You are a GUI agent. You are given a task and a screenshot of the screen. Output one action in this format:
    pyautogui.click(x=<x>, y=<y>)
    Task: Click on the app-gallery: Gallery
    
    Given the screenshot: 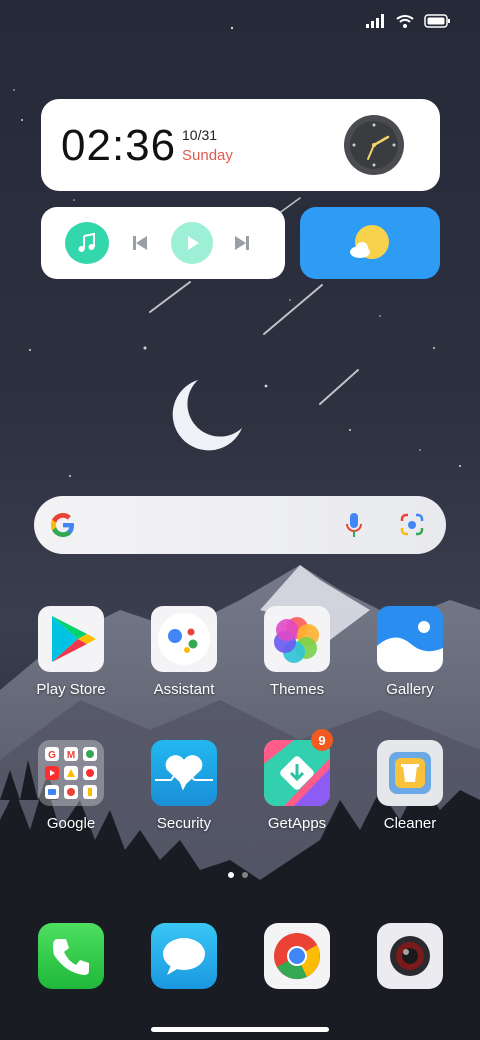 What is the action you would take?
    pyautogui.click(x=410, y=652)
    